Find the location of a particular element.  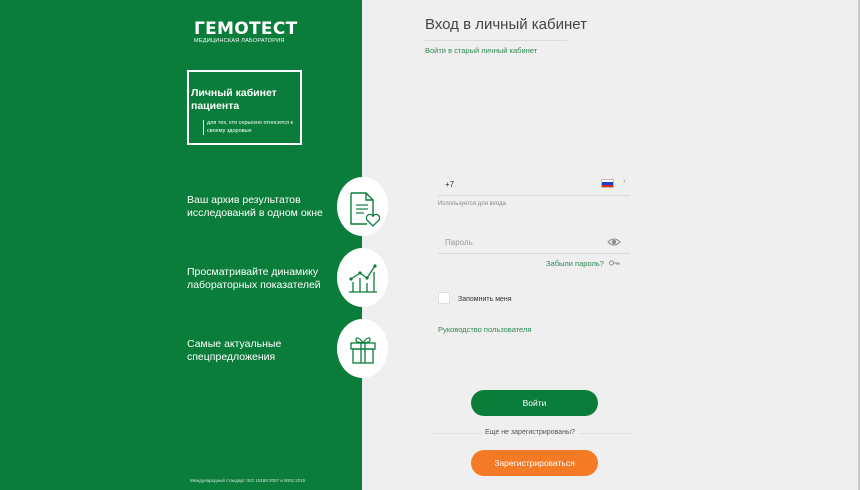

logo-subtitle: МЕДИЦИНСКАЯ ЛАБОРАТОРИЯ is located at coordinates (239, 41).